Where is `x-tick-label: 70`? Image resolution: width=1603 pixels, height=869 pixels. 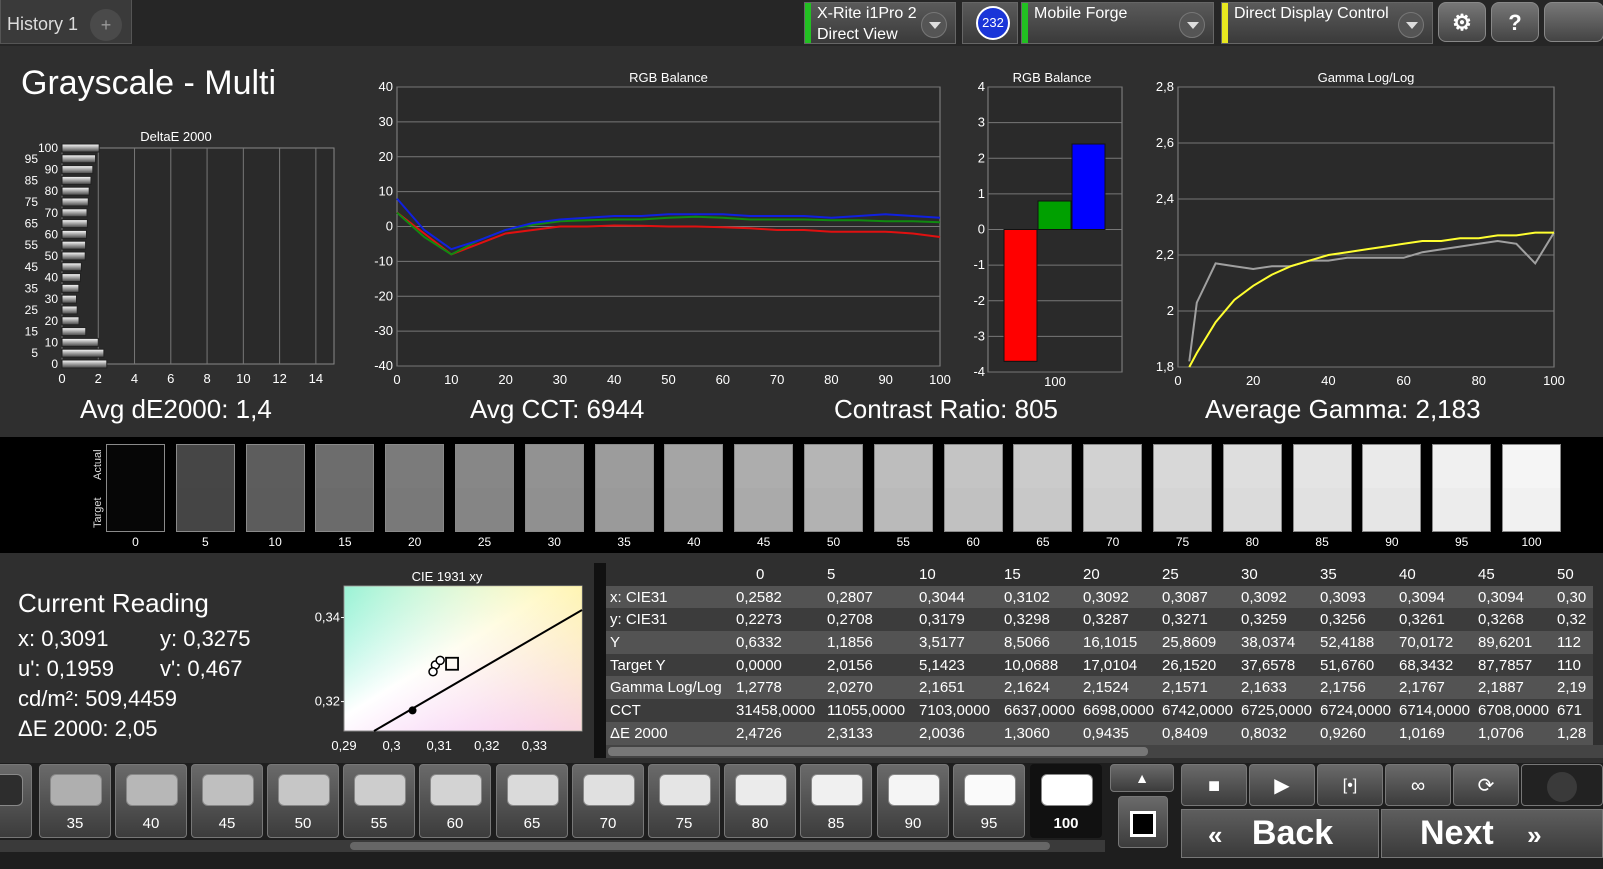
x-tick-label: 70 is located at coordinates (777, 379).